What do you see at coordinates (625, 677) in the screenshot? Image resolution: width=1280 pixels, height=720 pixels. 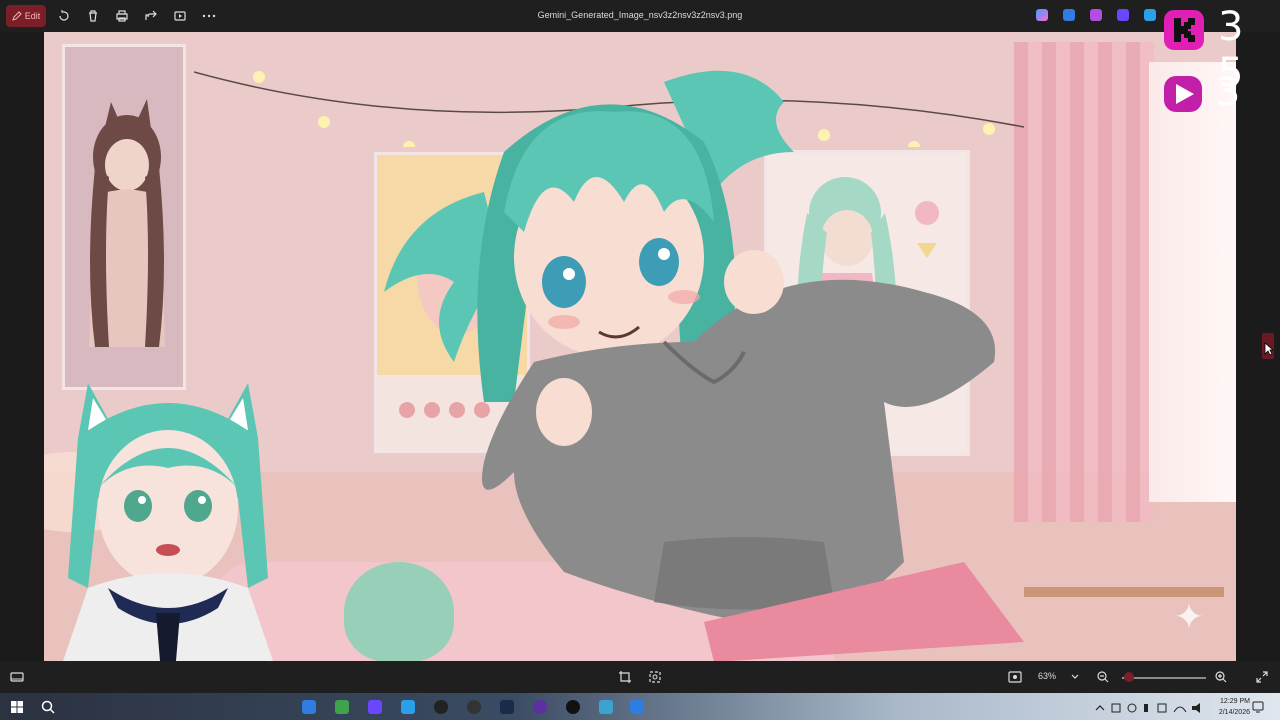 I see `crop-icon` at bounding box center [625, 677].